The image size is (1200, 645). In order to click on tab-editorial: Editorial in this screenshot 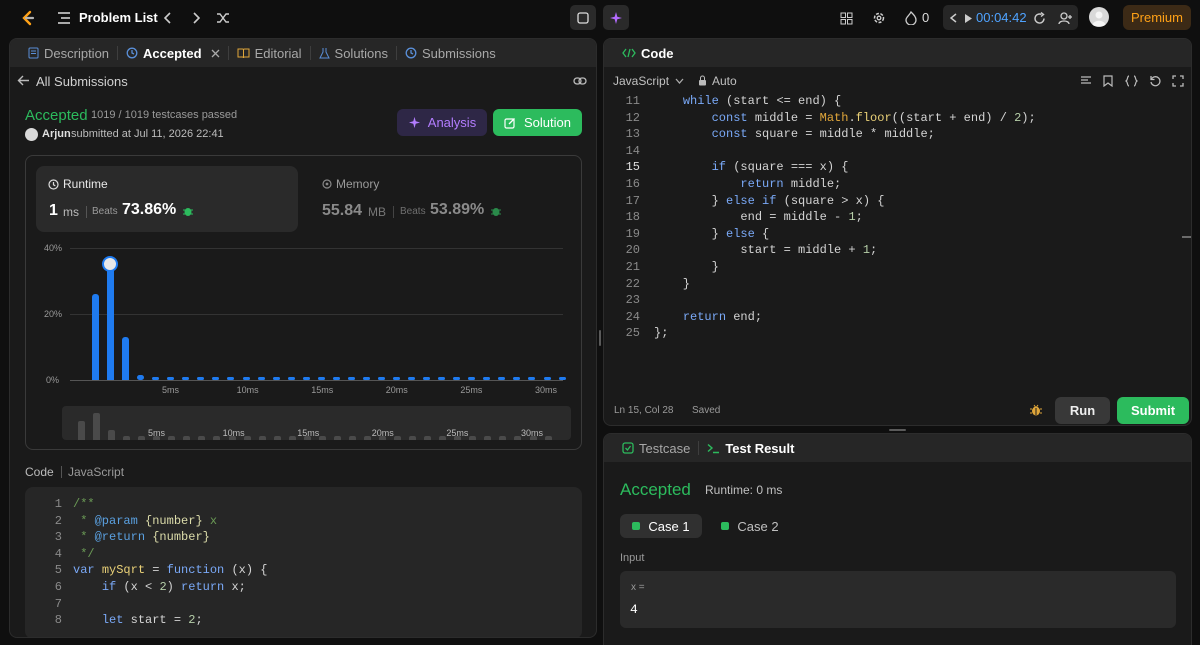, I will do `click(269, 53)`.